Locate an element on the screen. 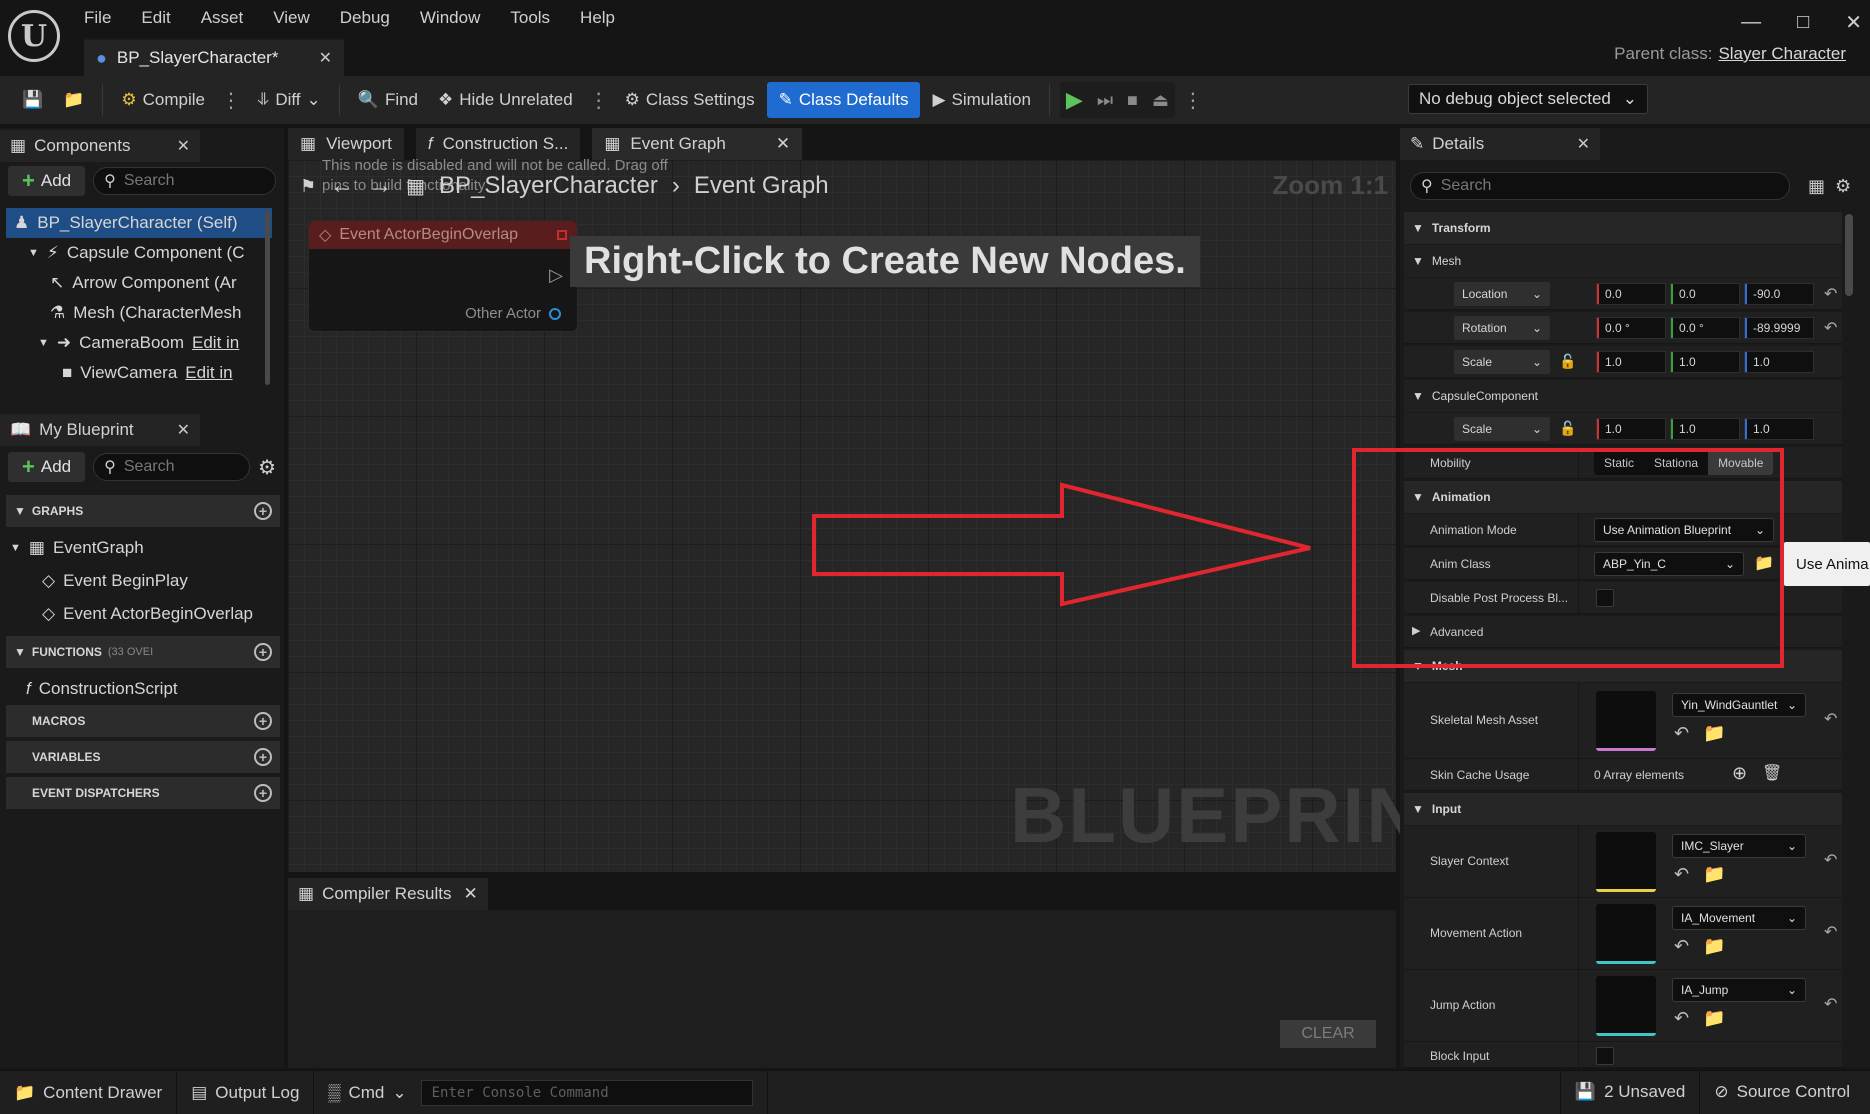 The width and height of the screenshot is (1870, 1114). add-function-icon: + is located at coordinates (263, 652).